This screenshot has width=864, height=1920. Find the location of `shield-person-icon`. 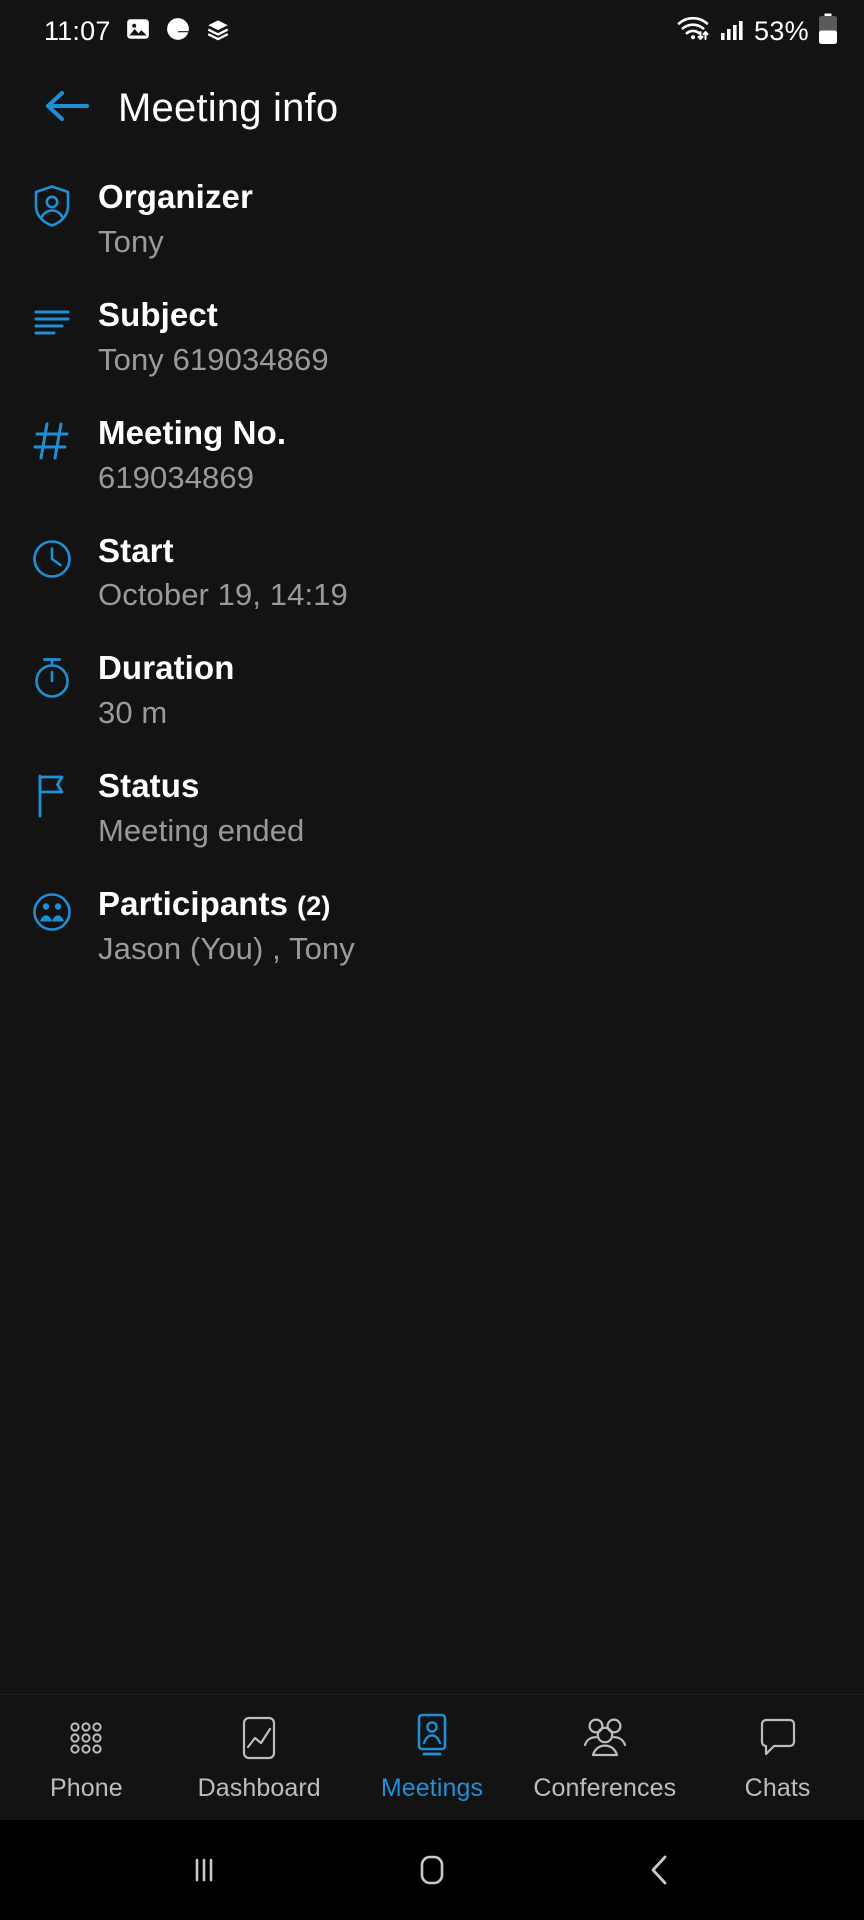

shield-person-icon is located at coordinates (52, 203).